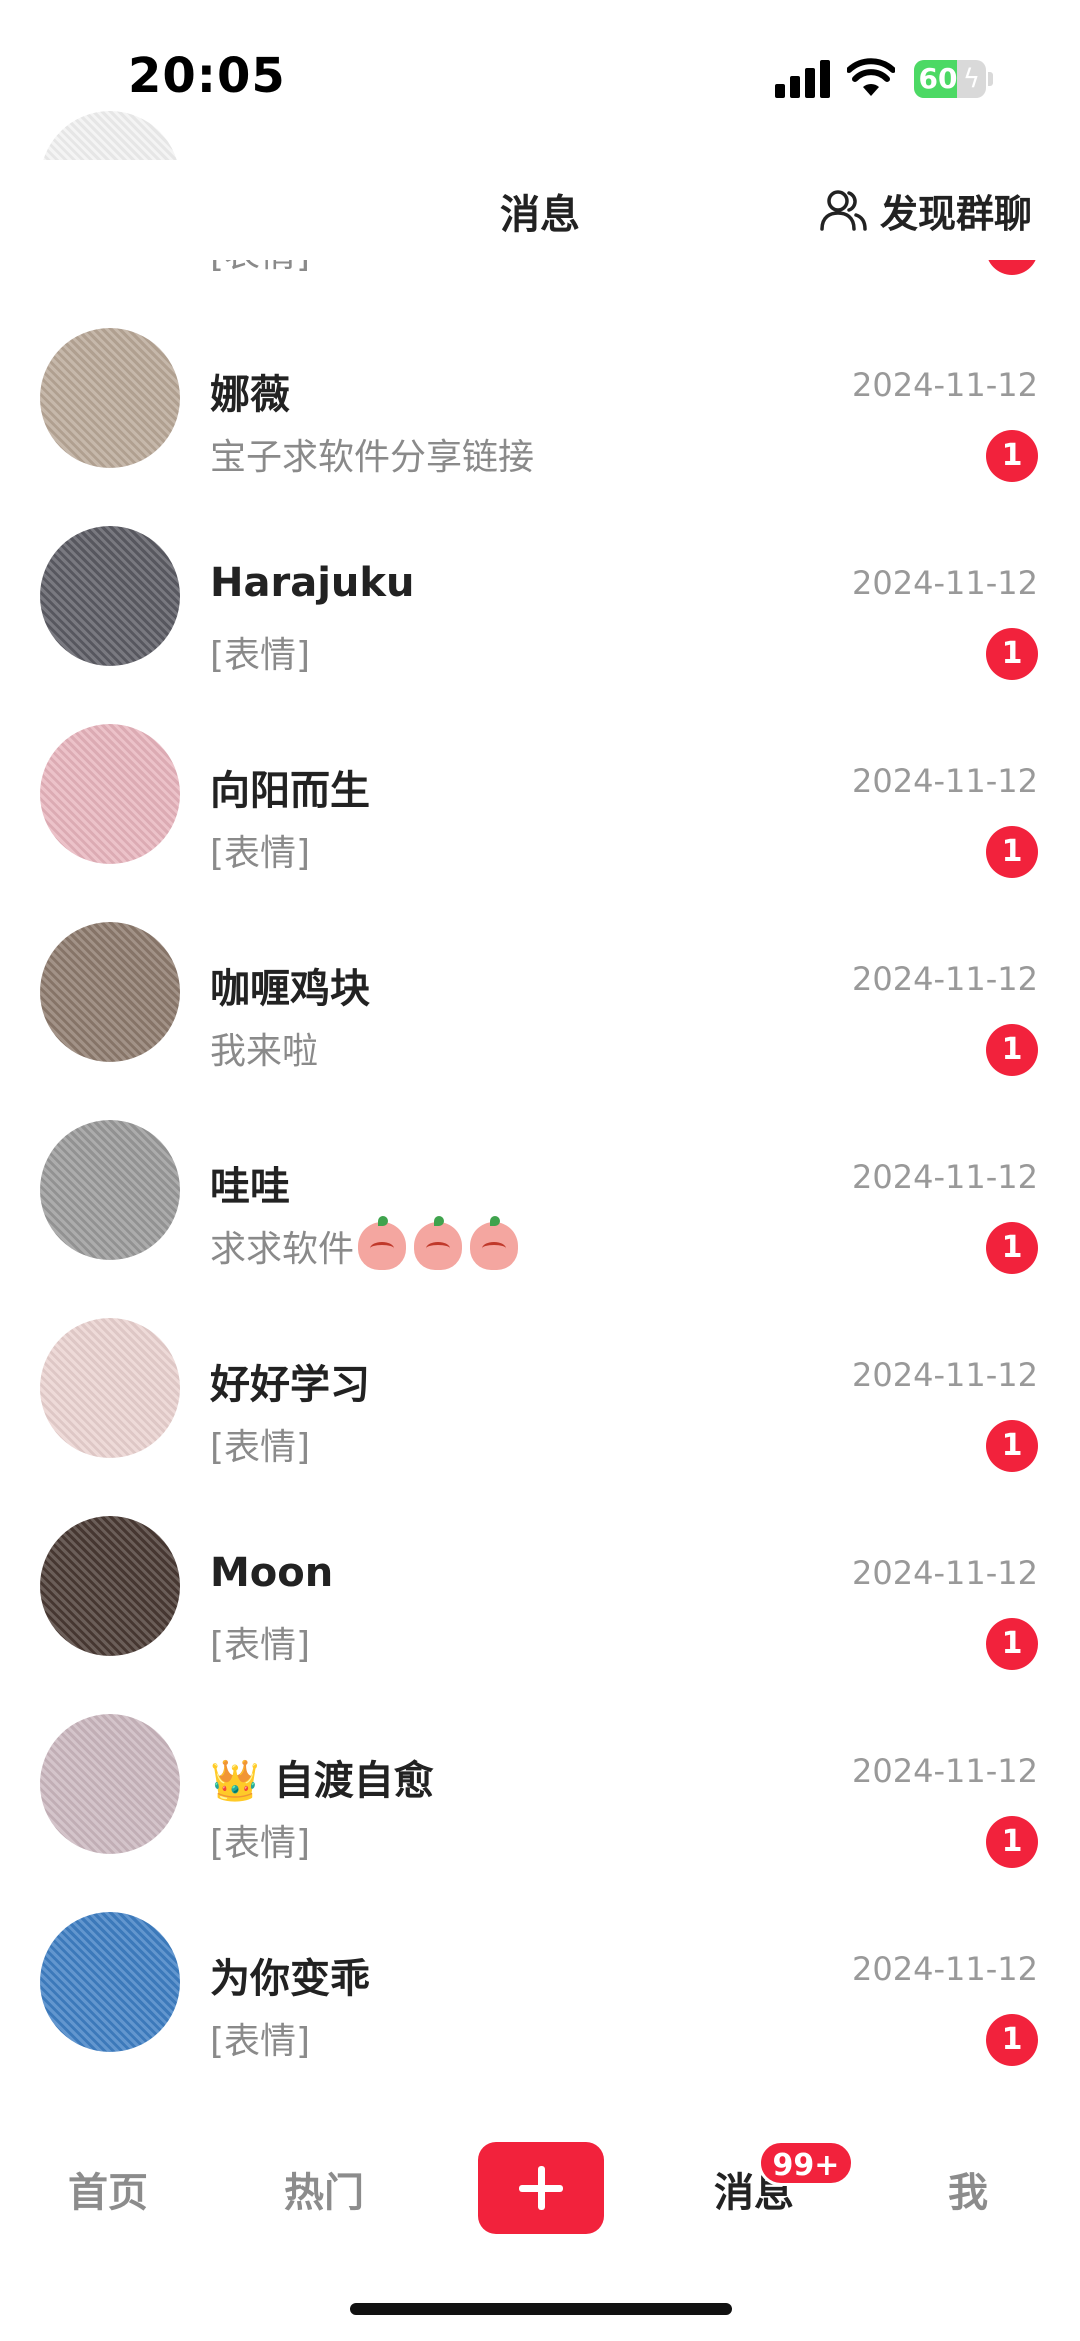 This screenshot has height=2341, width=1080. Describe the element at coordinates (804, 79) in the screenshot. I see `cellular-signal-icon` at that location.